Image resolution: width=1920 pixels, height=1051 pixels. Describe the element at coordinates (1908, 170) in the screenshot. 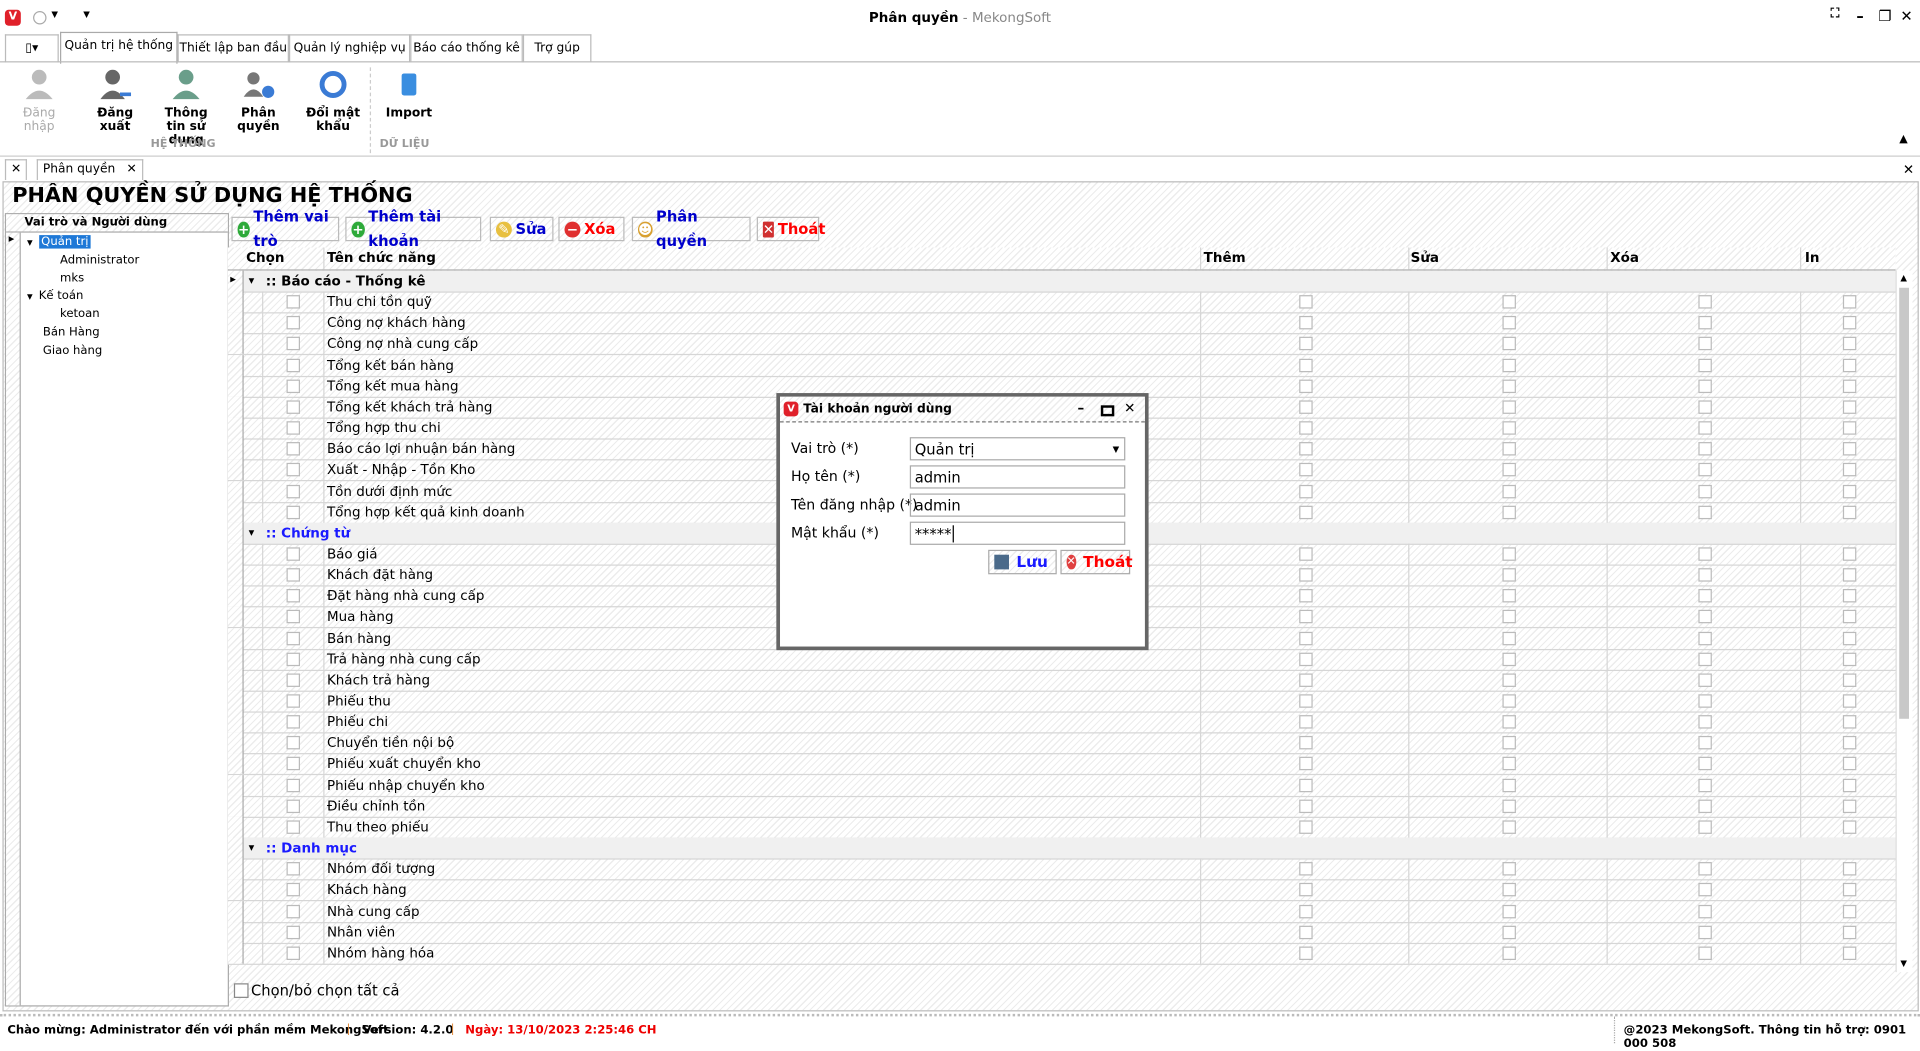

I see `close-document-button: ✕` at that location.